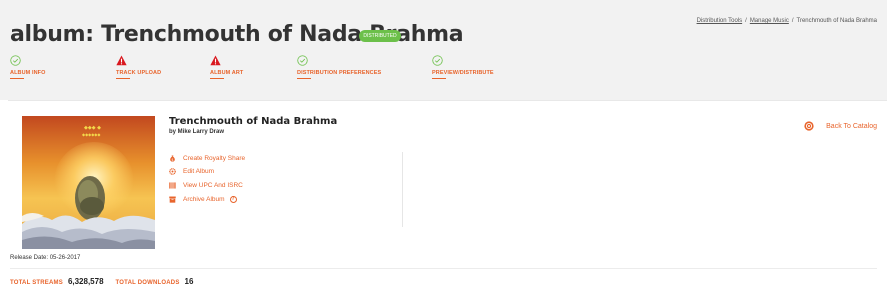  I want to click on breadcrumb-distribution-tools: Distribution Tools, so click(720, 21).